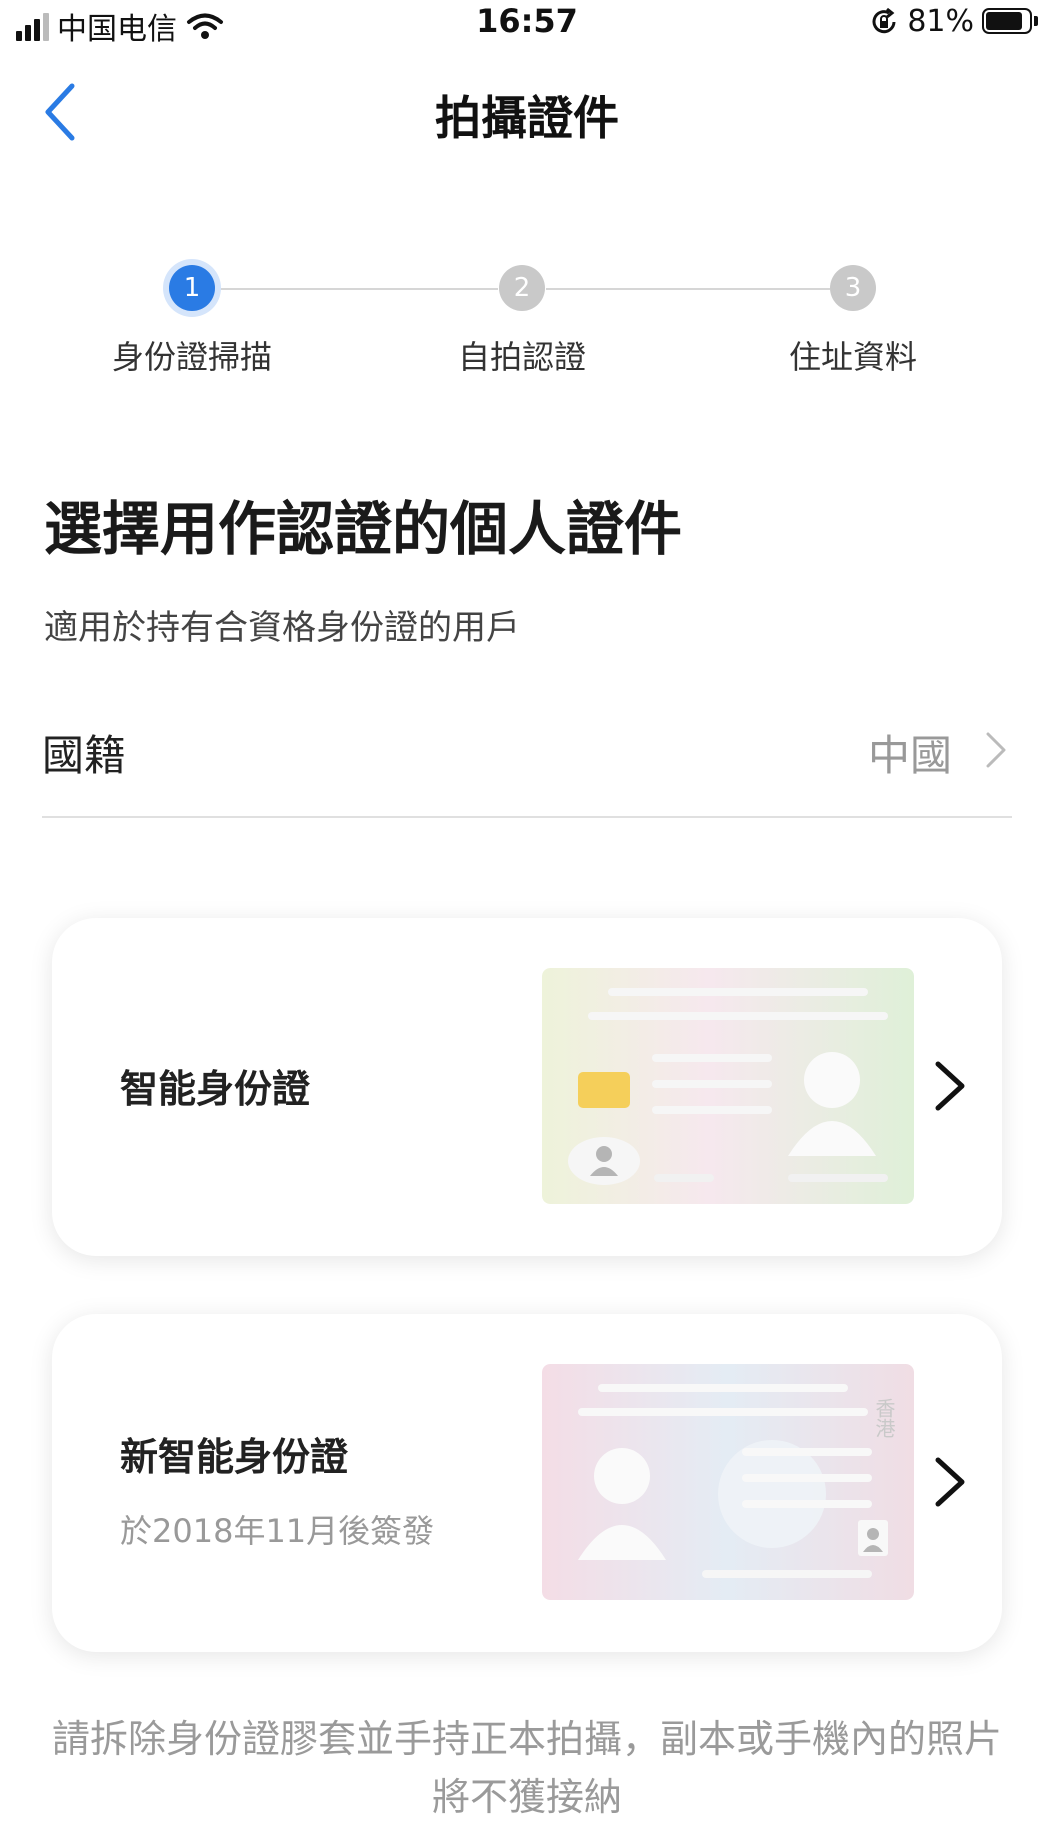 The height and width of the screenshot is (1828, 1054). Describe the element at coordinates (940, 21) in the screenshot. I see `battery-percent: 81%` at that location.